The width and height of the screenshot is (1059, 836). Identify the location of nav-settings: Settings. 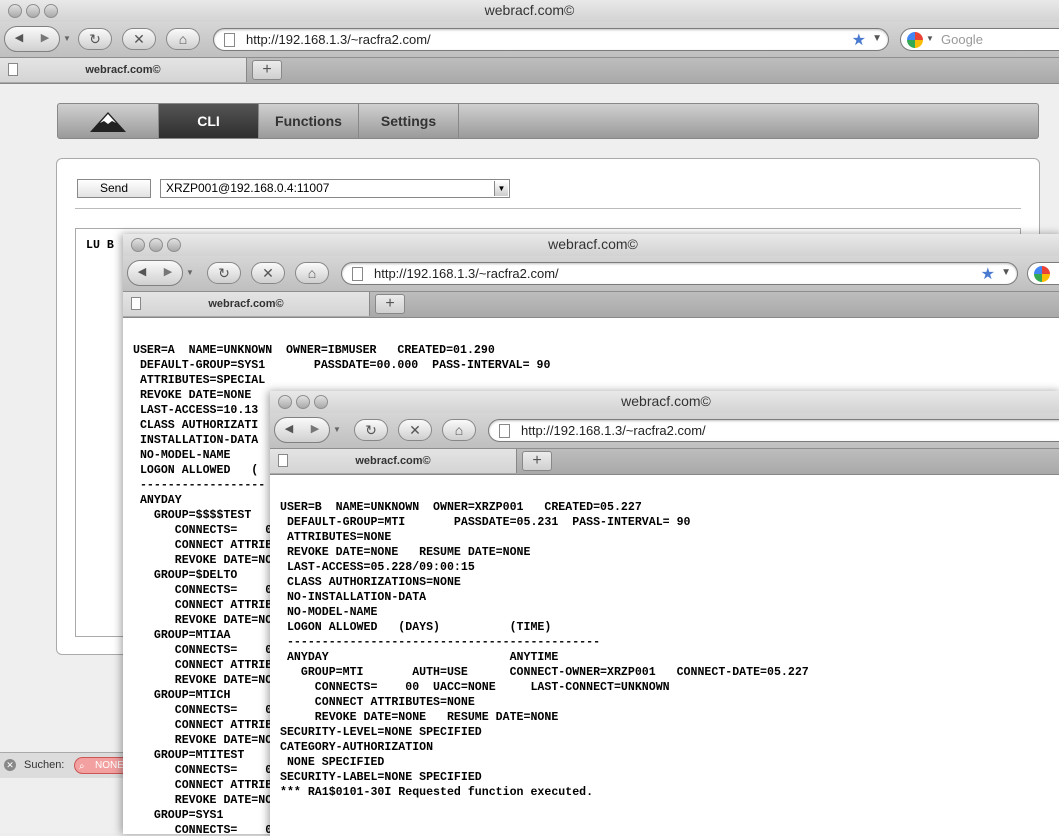
(408, 121).